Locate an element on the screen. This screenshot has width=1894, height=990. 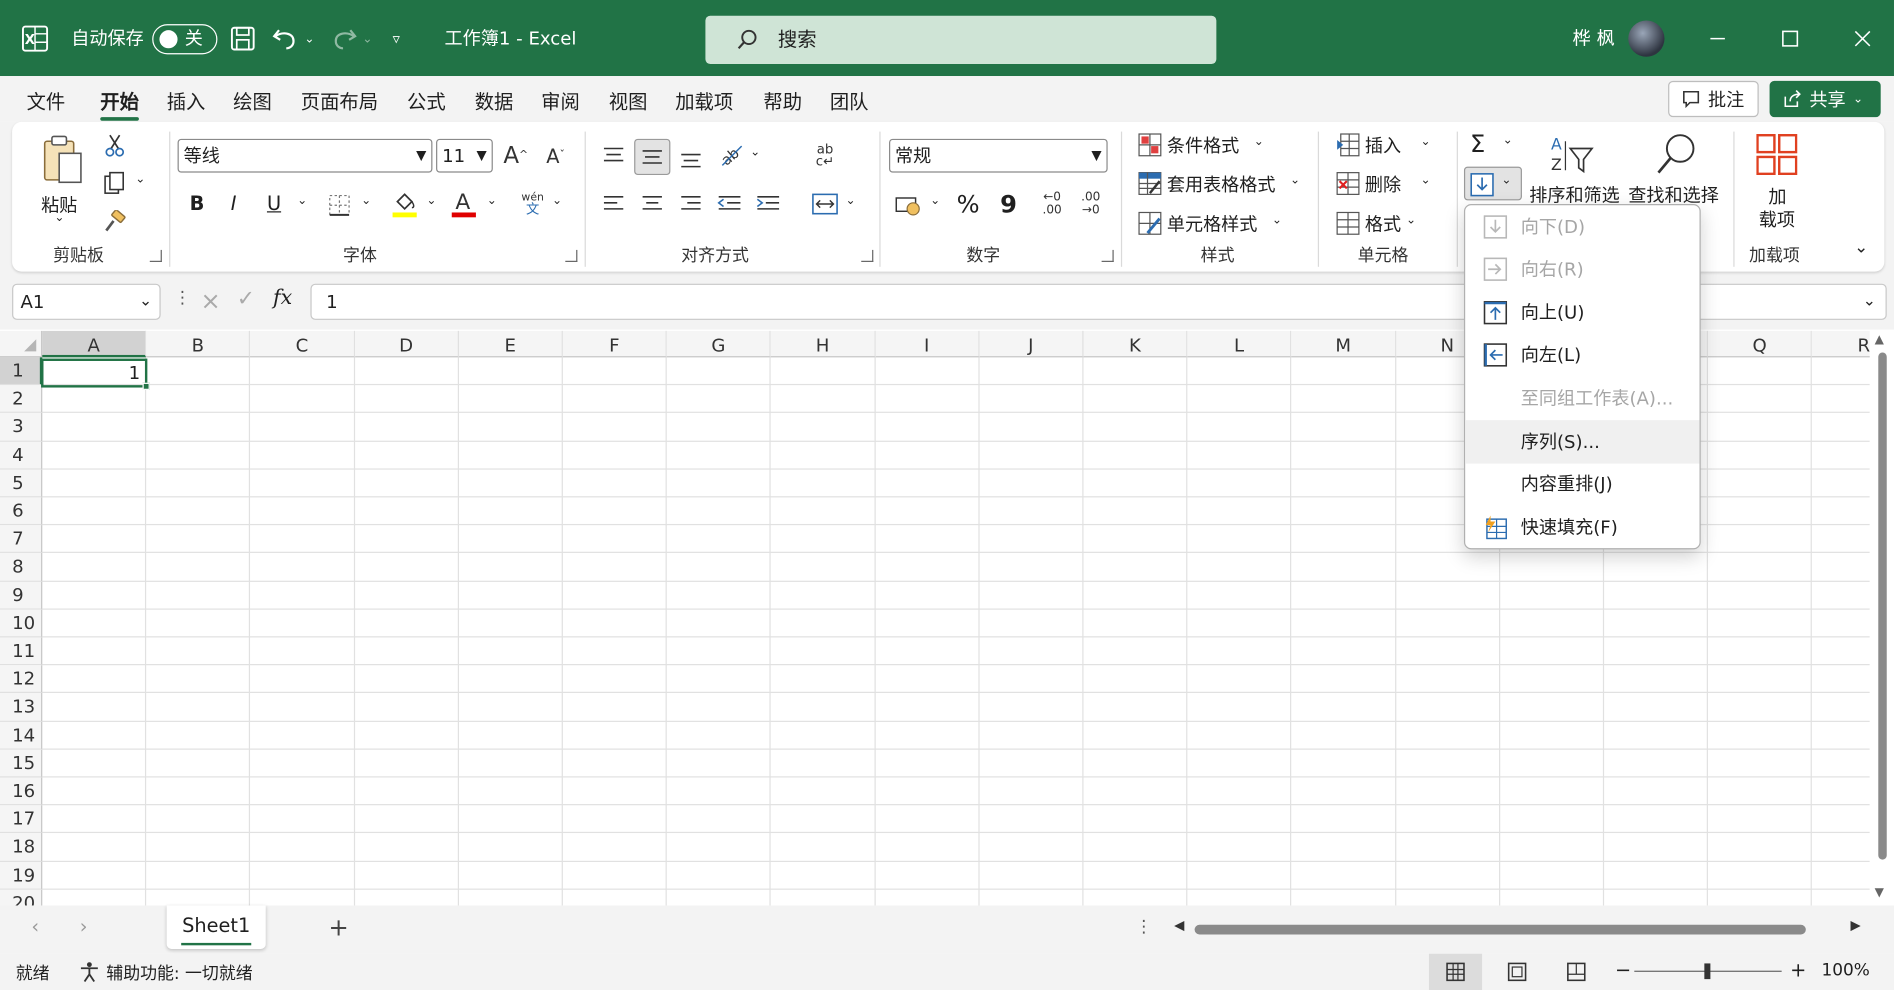
column-header-h: H is located at coordinates (823, 344).